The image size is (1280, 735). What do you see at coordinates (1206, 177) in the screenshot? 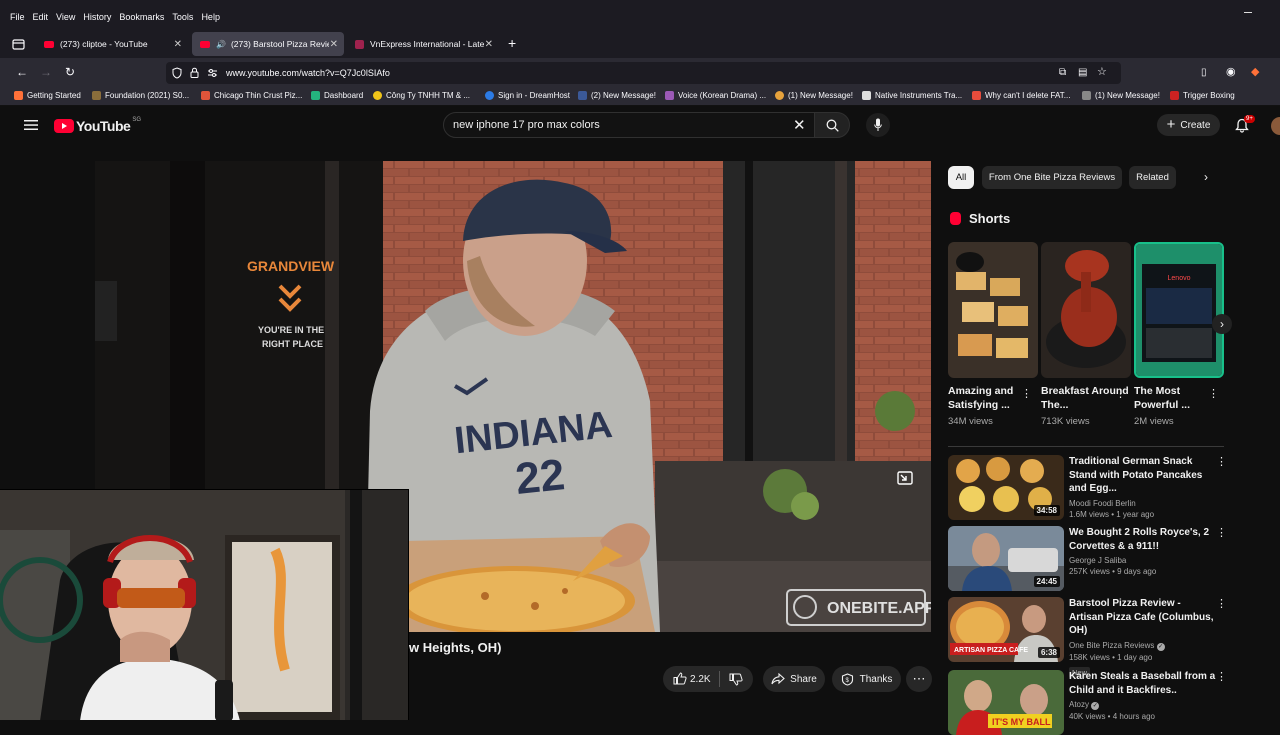
I see `chevron-right-icon: ›` at bounding box center [1206, 177].